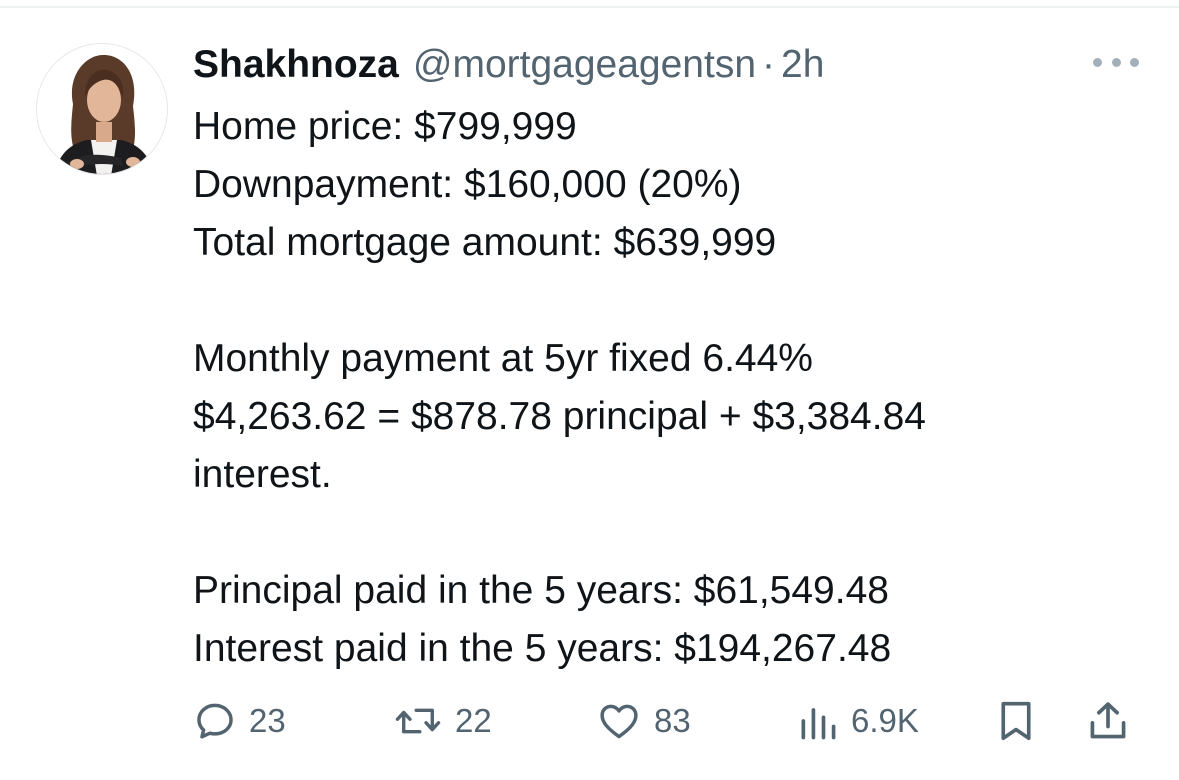  I want to click on views-button: 6.9K, so click(858, 721).